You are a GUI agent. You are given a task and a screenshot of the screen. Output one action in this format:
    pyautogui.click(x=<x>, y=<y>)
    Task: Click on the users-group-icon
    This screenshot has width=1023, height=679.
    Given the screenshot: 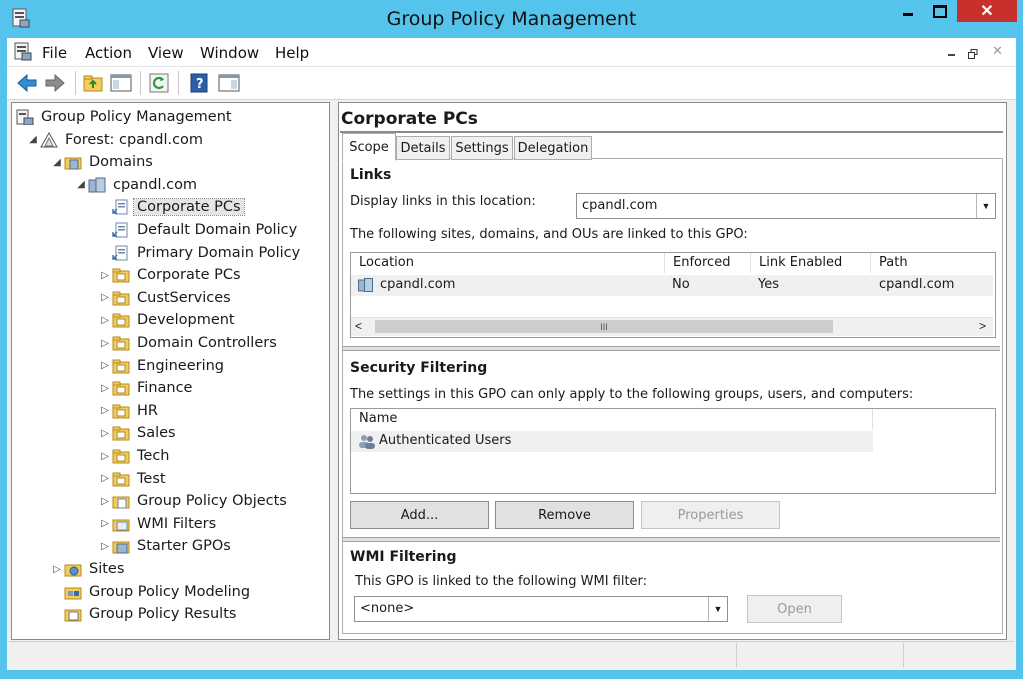 What is the action you would take?
    pyautogui.click(x=367, y=441)
    